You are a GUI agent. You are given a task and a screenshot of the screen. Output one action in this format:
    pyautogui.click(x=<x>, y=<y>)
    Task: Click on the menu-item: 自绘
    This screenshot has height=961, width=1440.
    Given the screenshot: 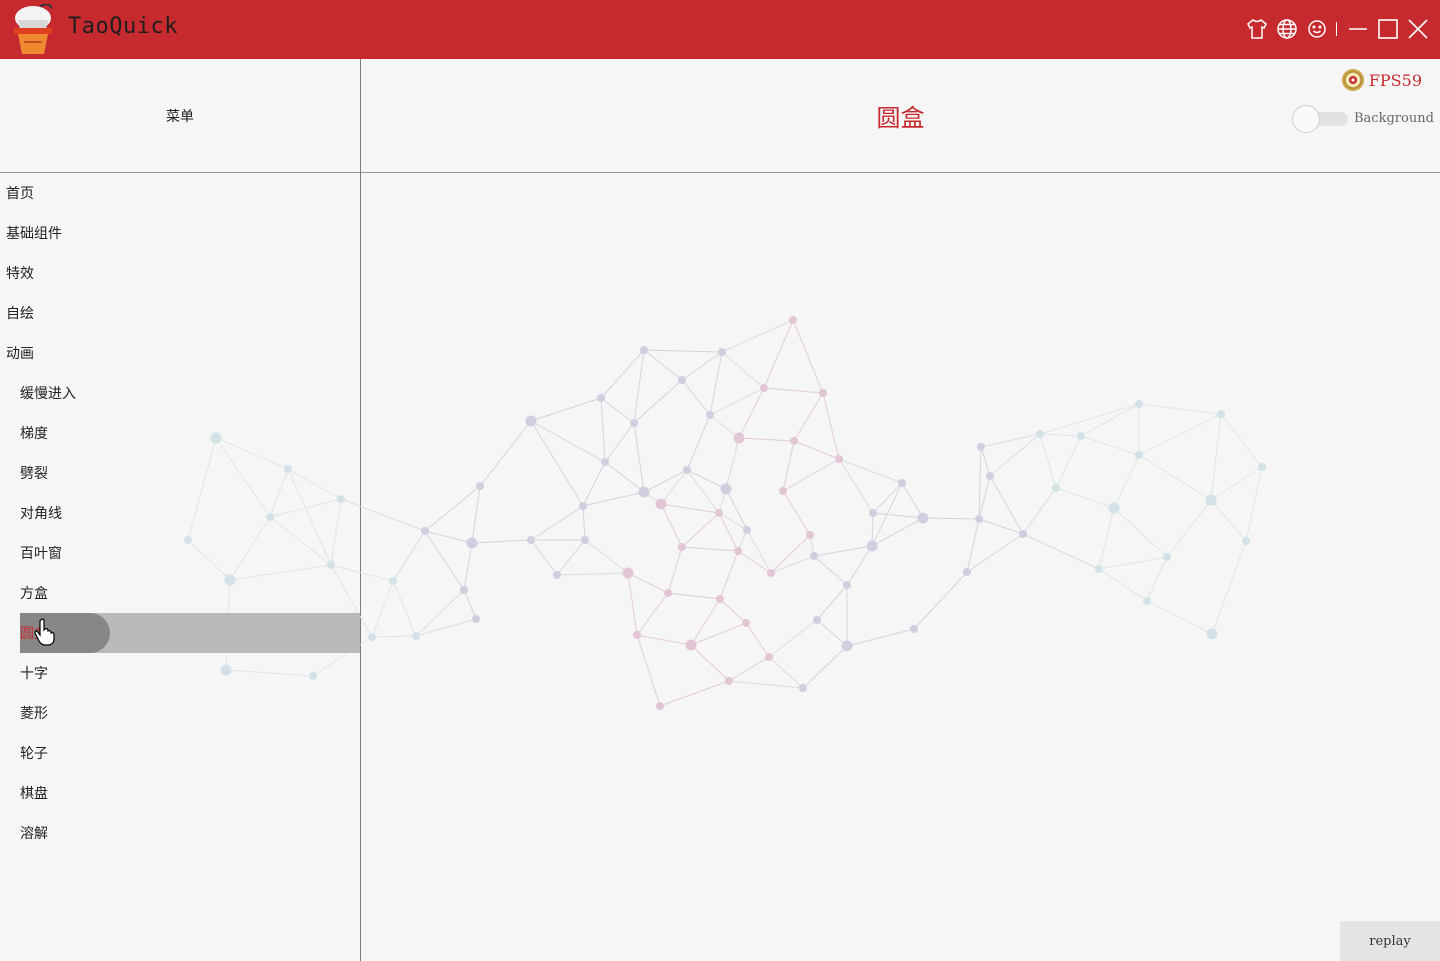 What is the action you would take?
    pyautogui.click(x=180, y=313)
    